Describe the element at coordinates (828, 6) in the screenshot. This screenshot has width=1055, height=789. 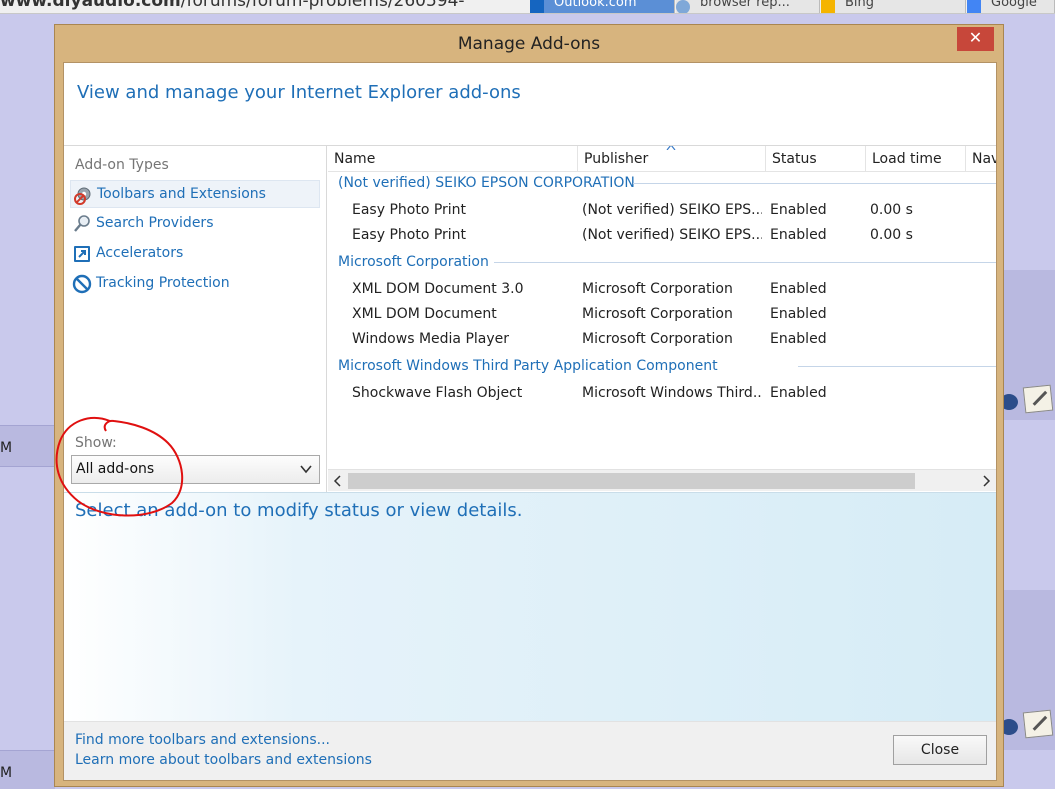
I see `bing-icon` at that location.